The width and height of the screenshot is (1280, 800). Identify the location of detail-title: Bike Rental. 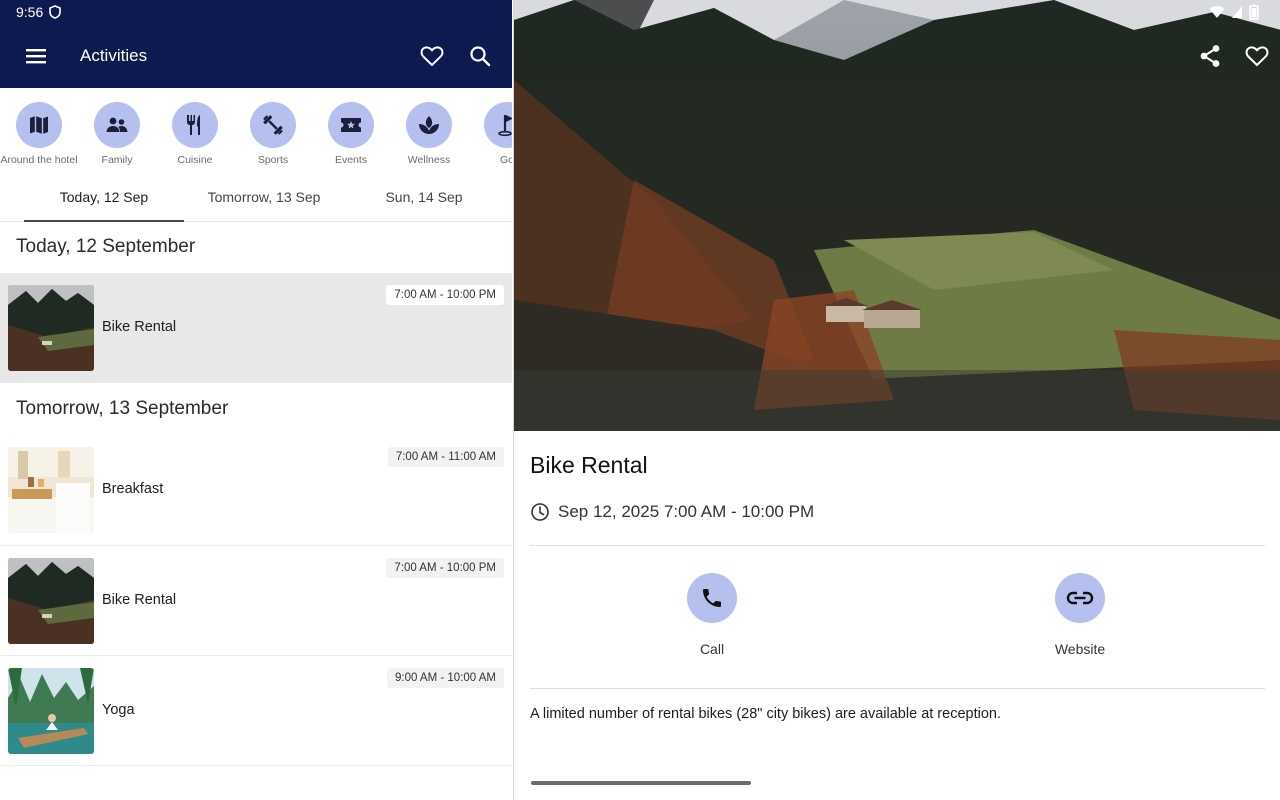
(589, 465).